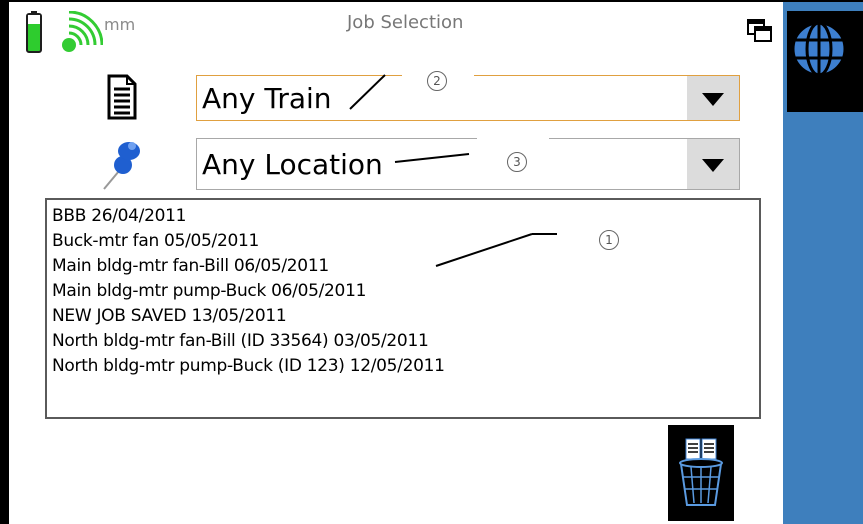 The width and height of the screenshot is (863, 524). I want to click on train-dropdown-button, so click(713, 98).